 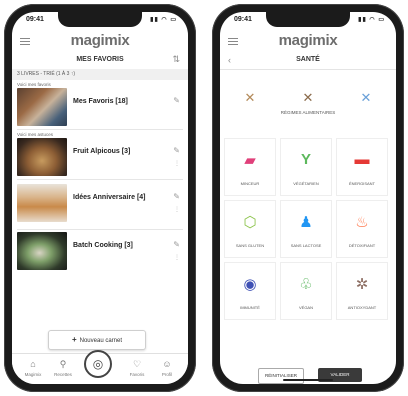 I want to click on vegan-icon: ♧, so click(x=306, y=284).